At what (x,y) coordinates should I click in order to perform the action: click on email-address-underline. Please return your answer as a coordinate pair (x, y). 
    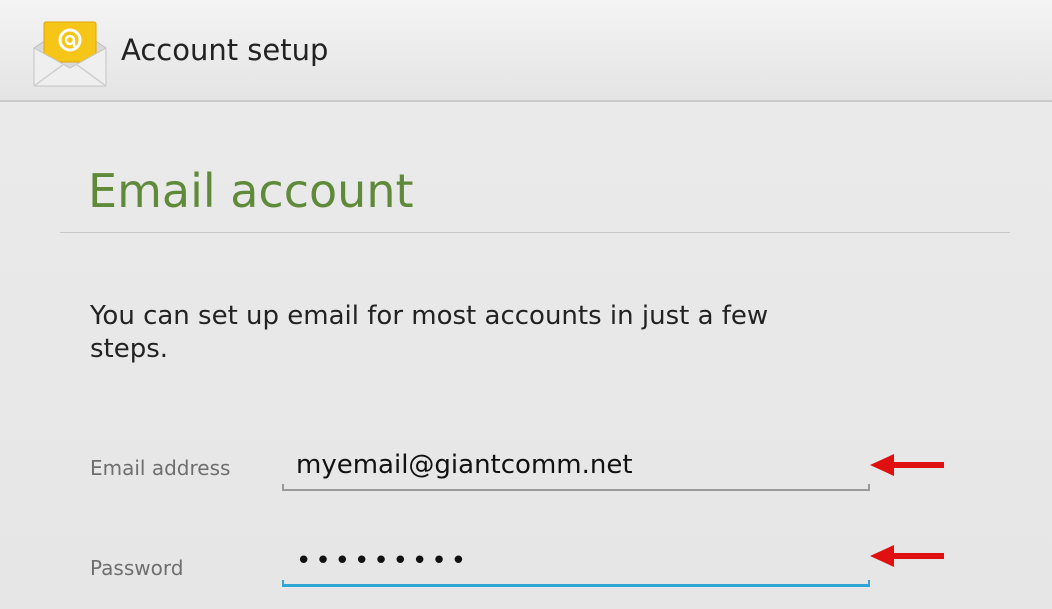
    Looking at the image, I should click on (576, 487).